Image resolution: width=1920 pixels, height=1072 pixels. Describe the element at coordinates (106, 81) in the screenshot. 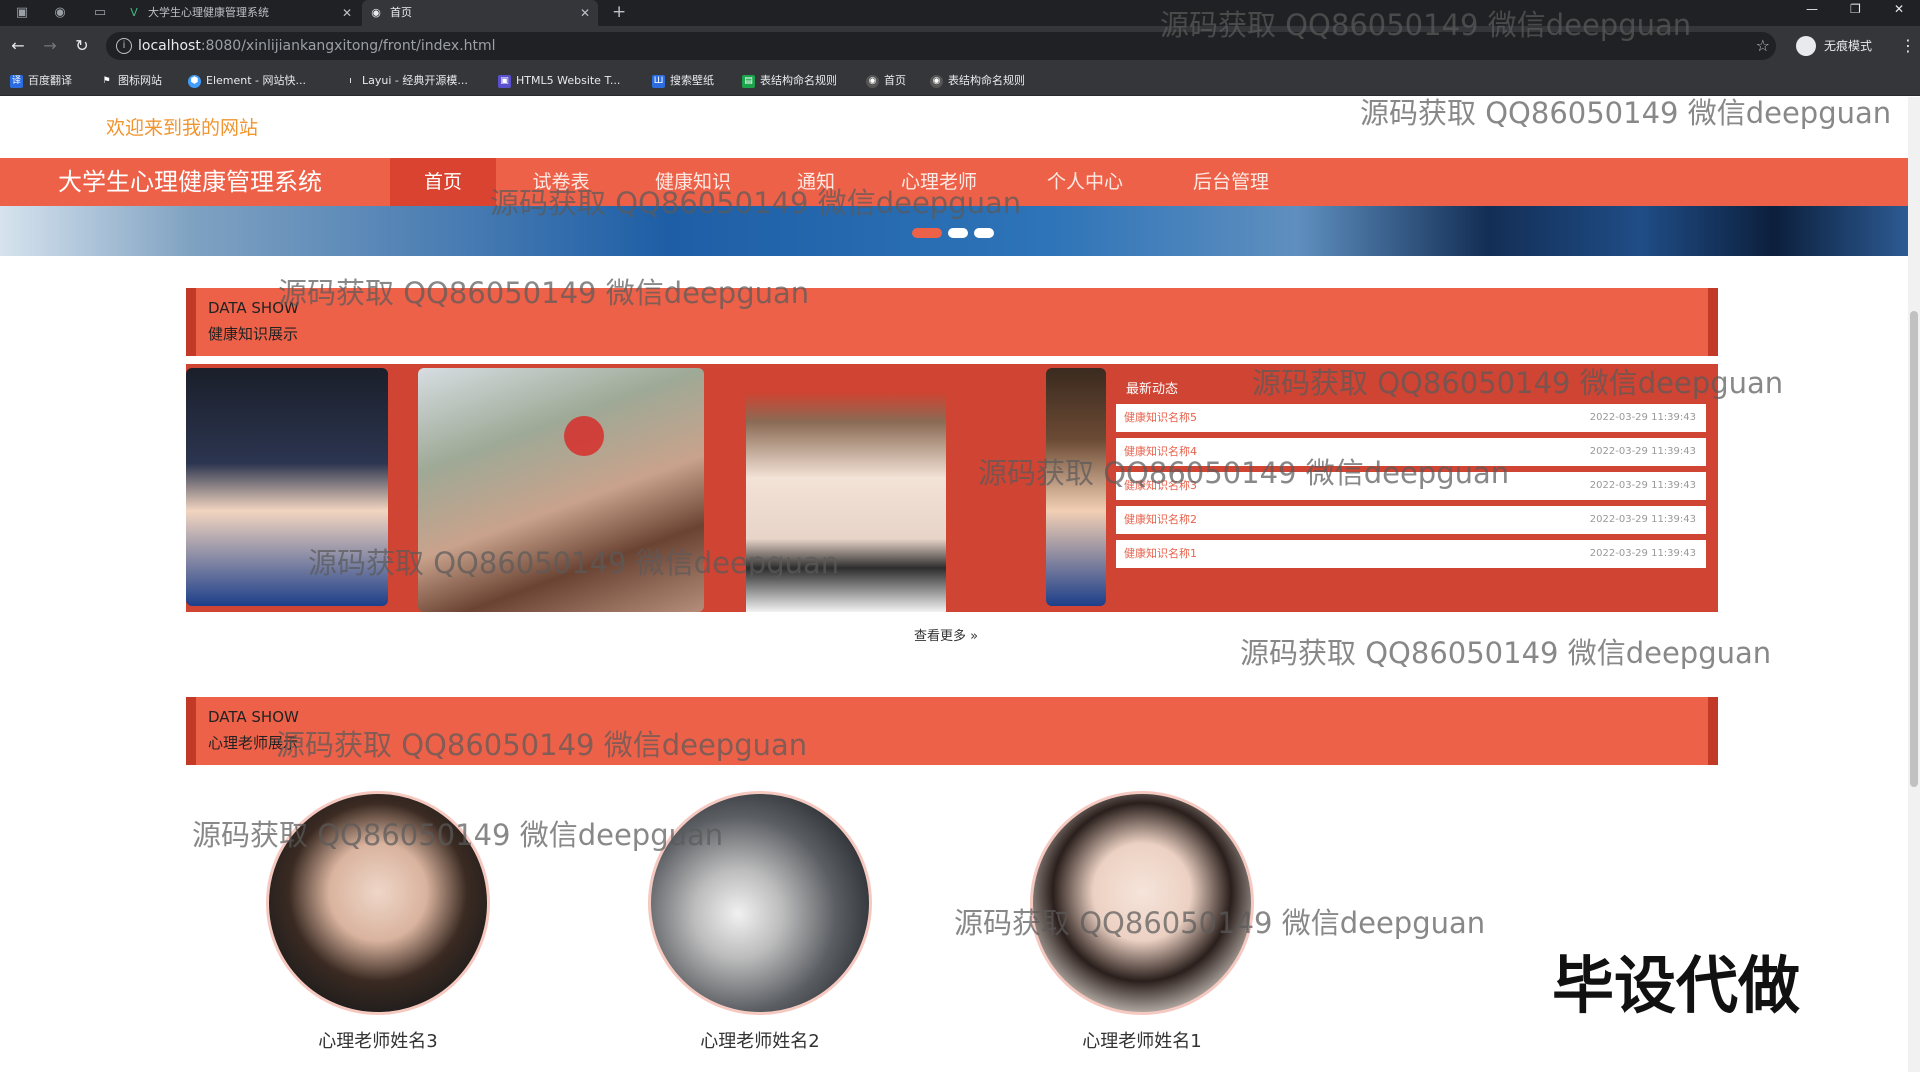

I see `flag-icon: ⚑` at that location.